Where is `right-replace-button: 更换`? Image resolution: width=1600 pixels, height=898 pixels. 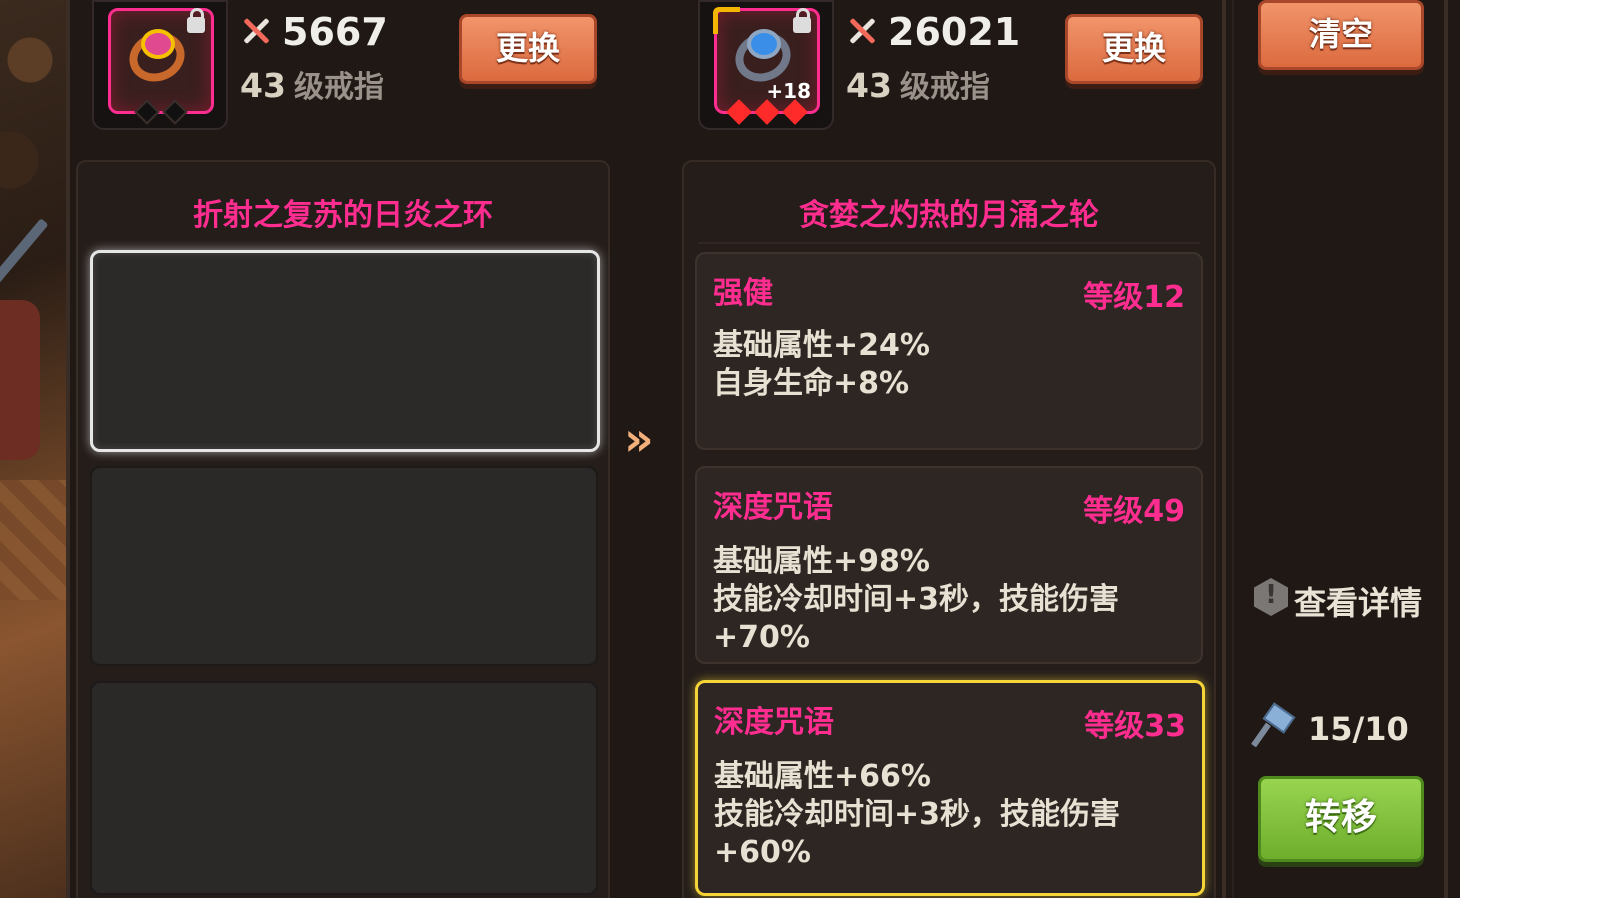 right-replace-button: 更换 is located at coordinates (1134, 49).